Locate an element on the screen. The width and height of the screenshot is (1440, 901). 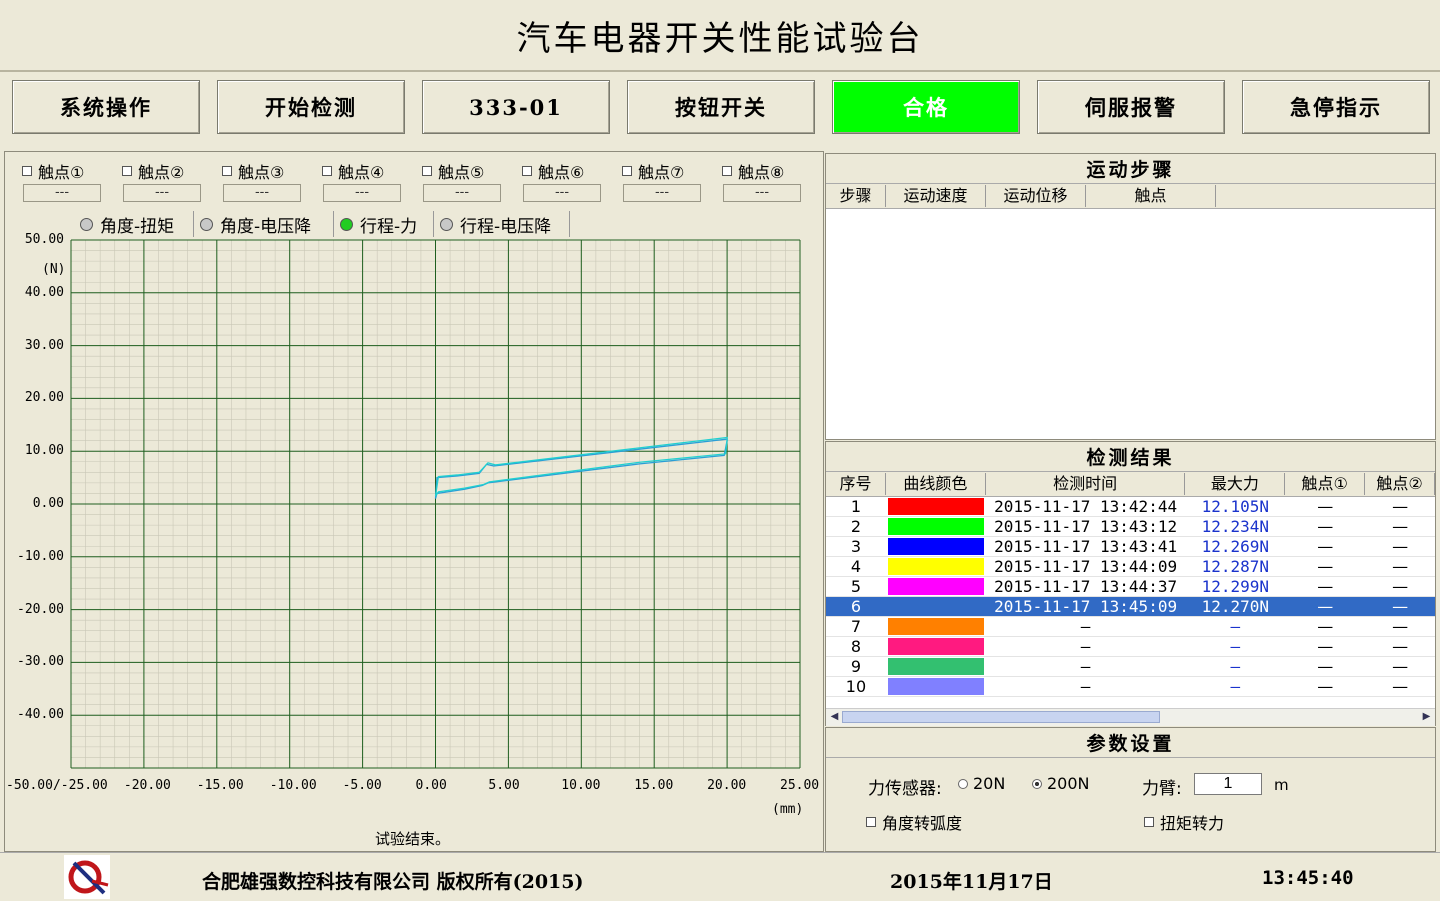
contact-2-checkbox: 触点② is located at coordinates (153, 171).